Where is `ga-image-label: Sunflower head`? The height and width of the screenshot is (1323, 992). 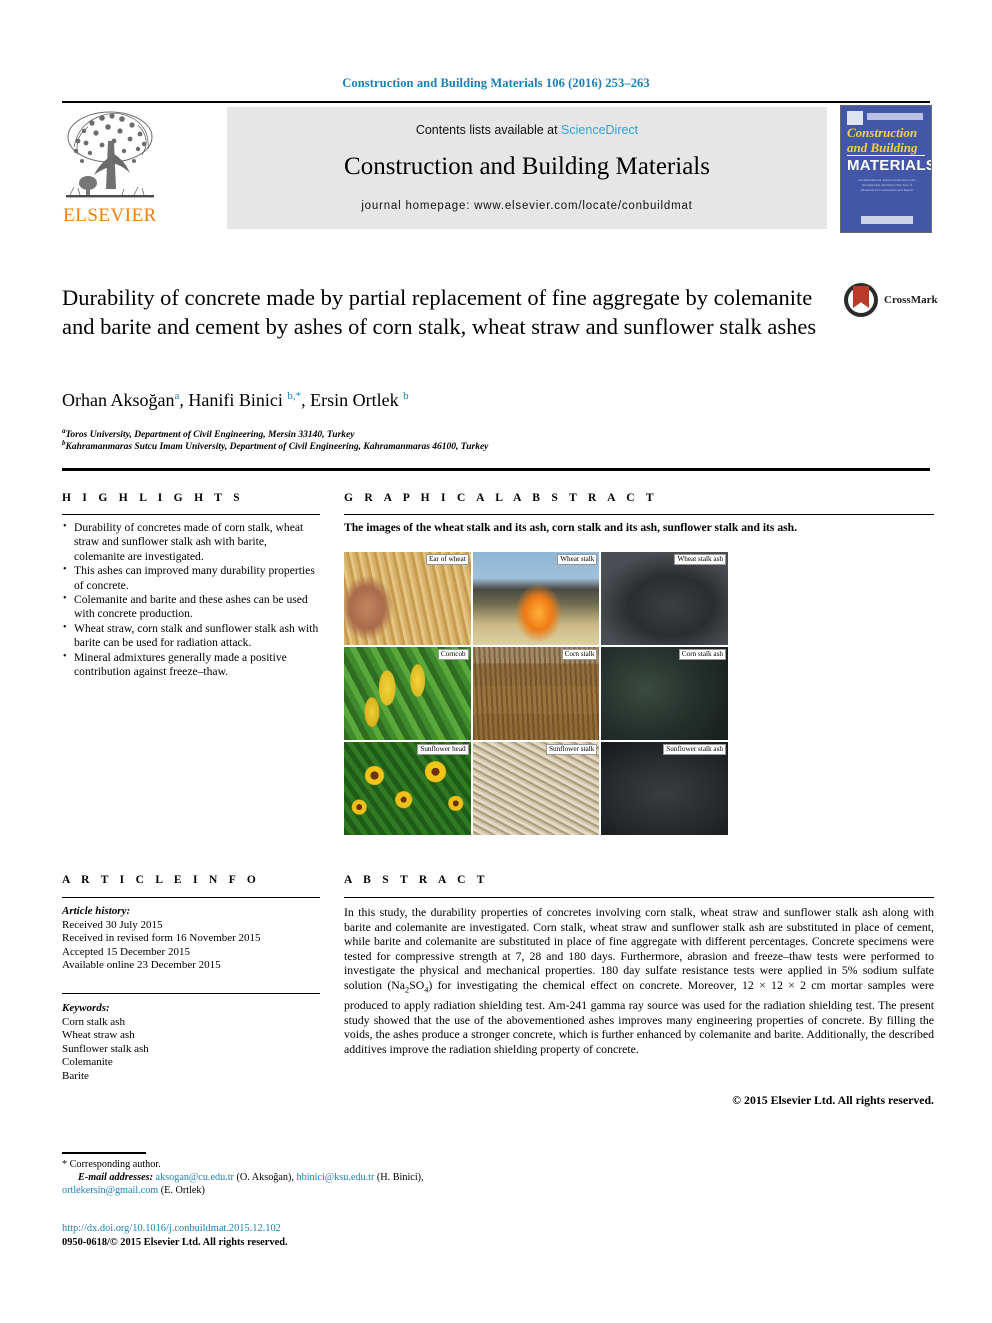
ga-image-label: Sunflower head is located at coordinates (443, 749).